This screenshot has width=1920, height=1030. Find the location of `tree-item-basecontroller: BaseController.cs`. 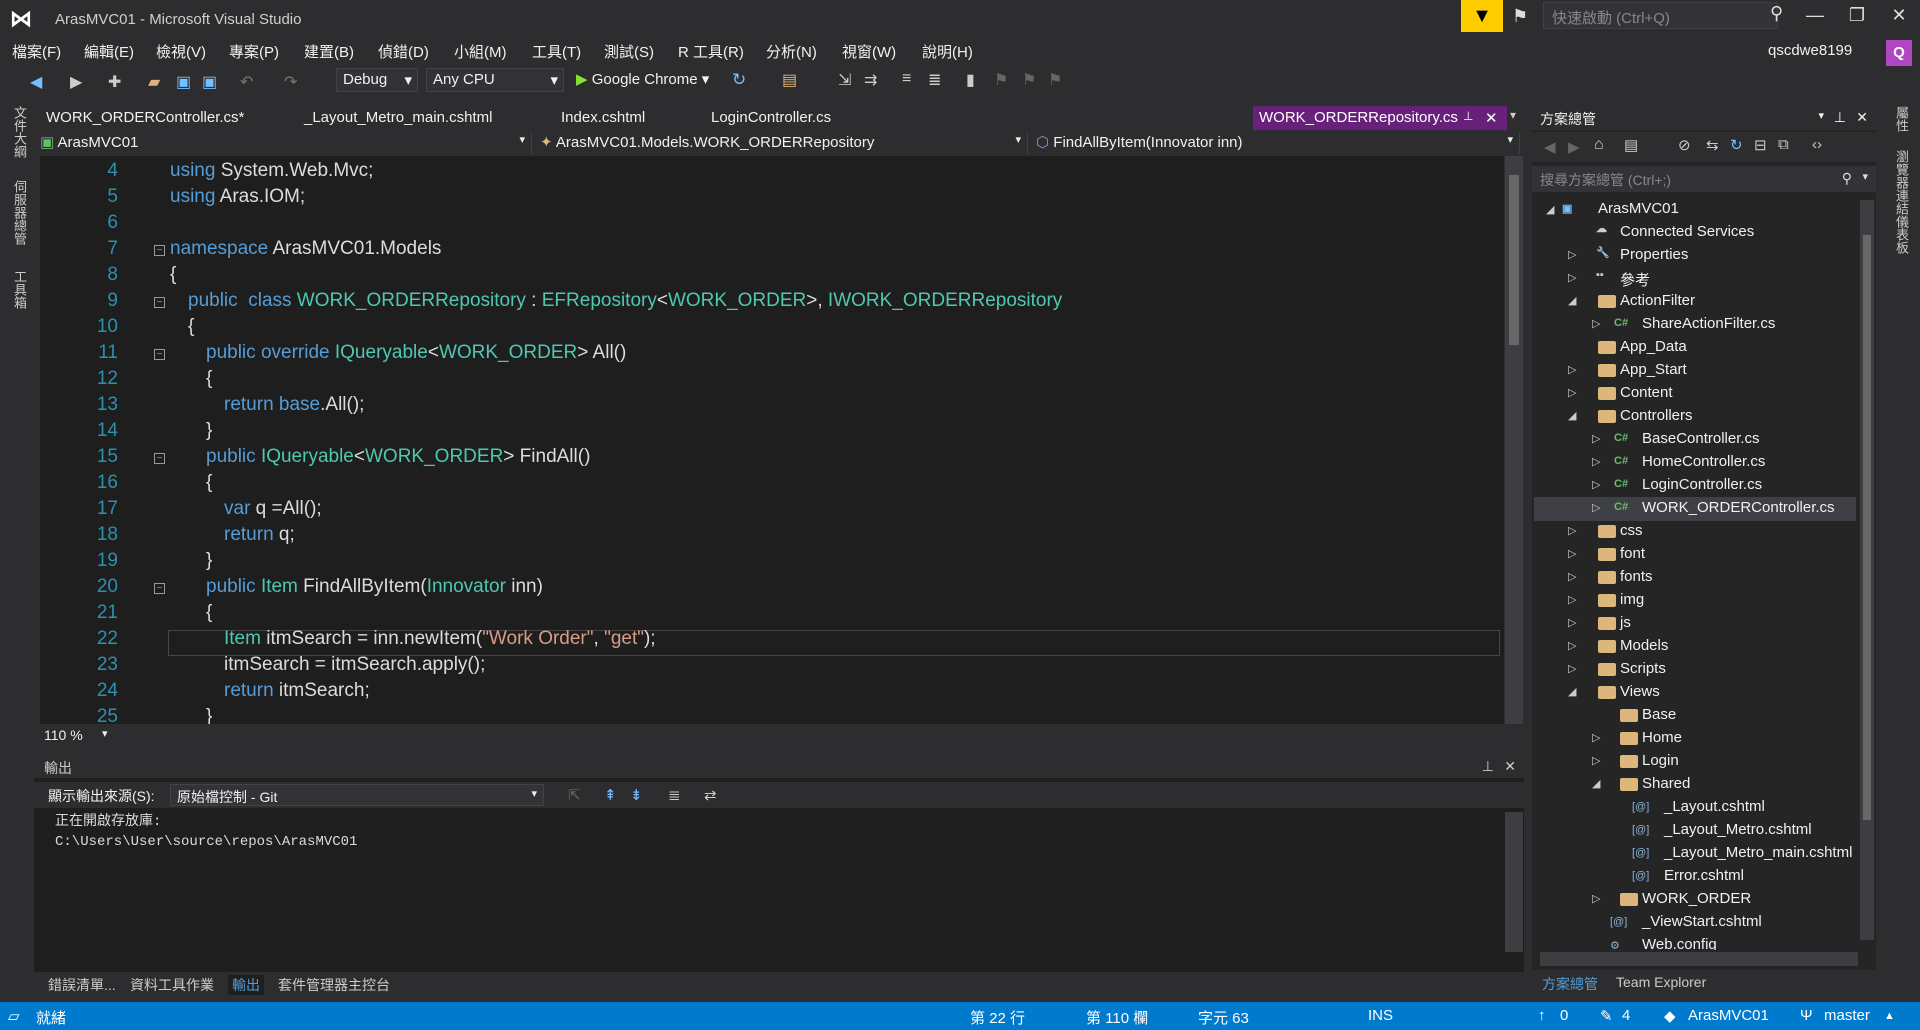

tree-item-basecontroller: BaseController.cs is located at coordinates (1701, 438).